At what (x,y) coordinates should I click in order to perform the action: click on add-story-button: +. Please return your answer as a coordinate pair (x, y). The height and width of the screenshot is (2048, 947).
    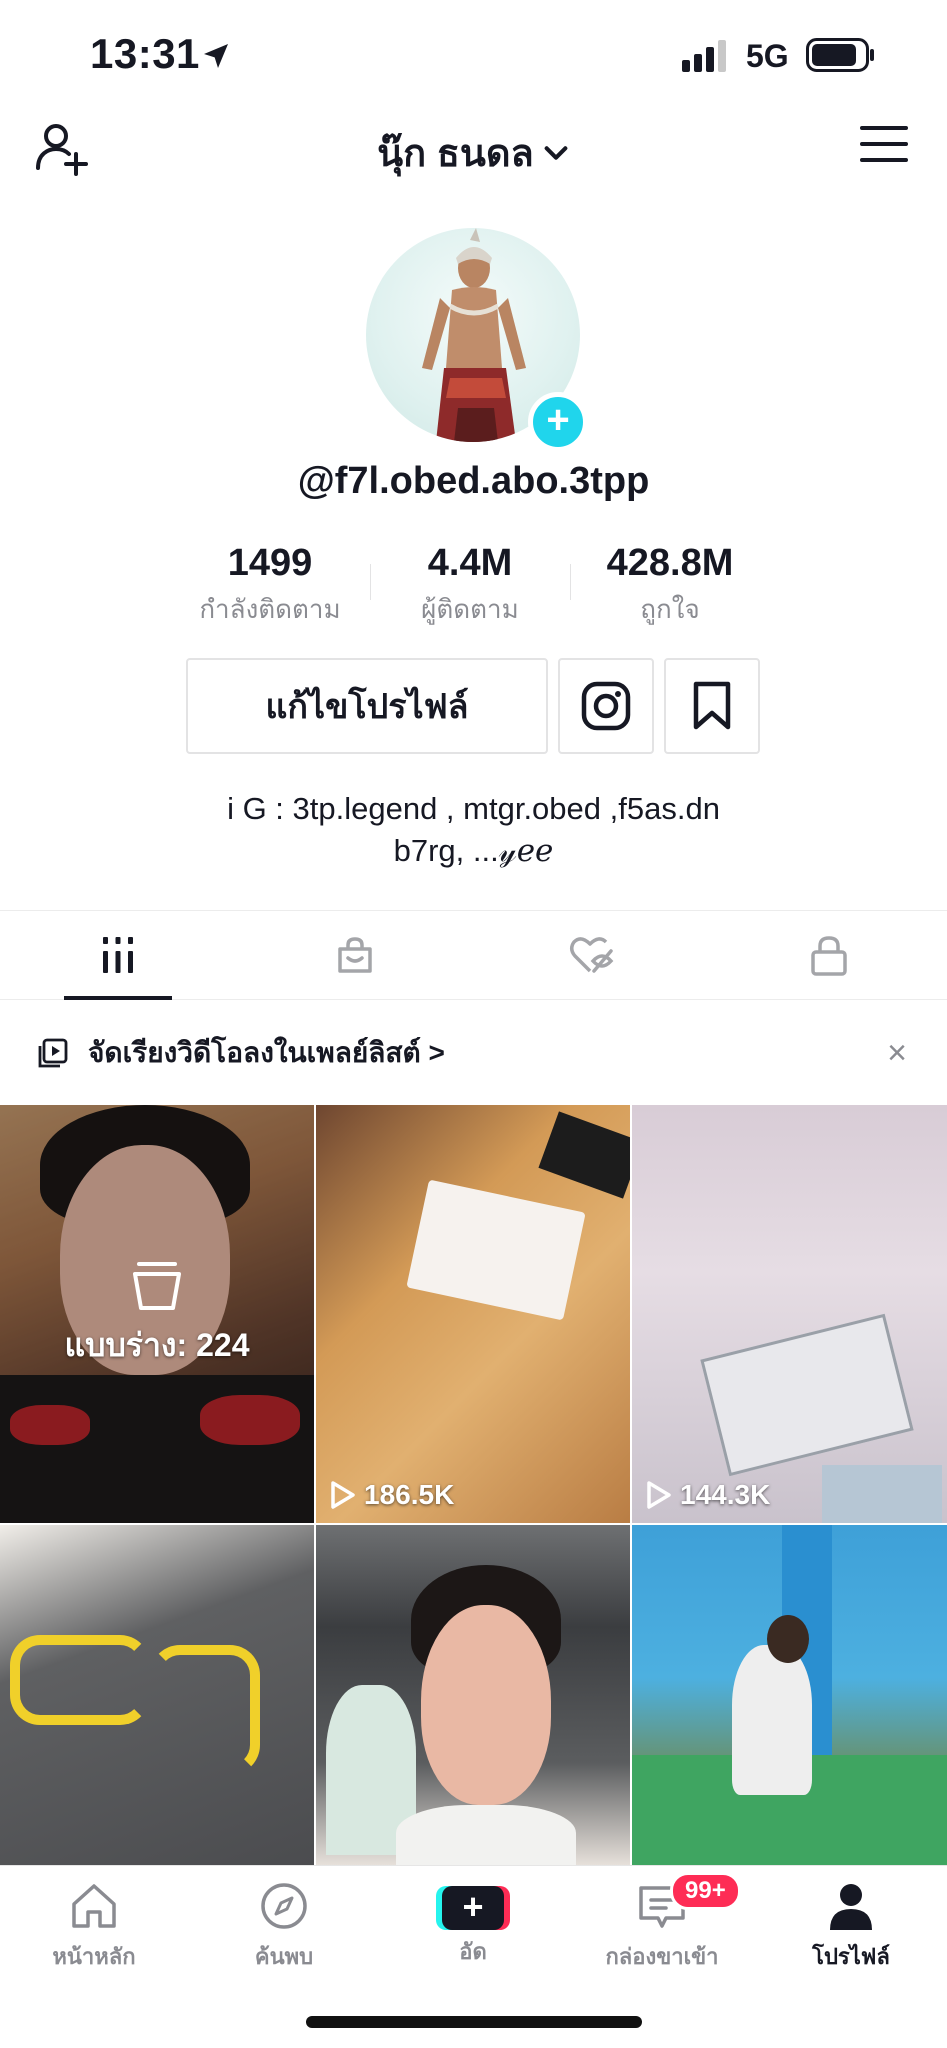
    Looking at the image, I should click on (558, 422).